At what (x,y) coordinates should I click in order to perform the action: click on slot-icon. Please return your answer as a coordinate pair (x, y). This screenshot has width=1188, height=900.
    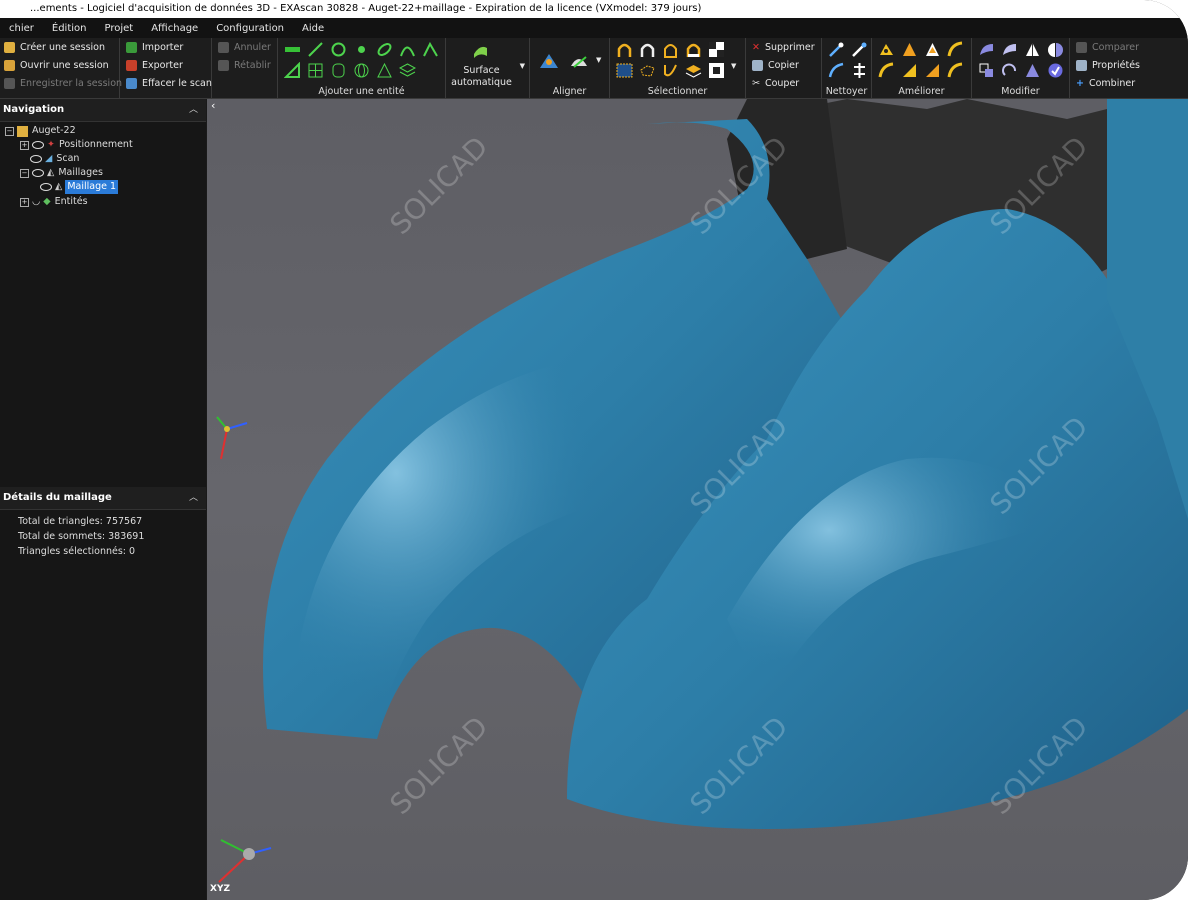
    Looking at the image, I should click on (384, 49).